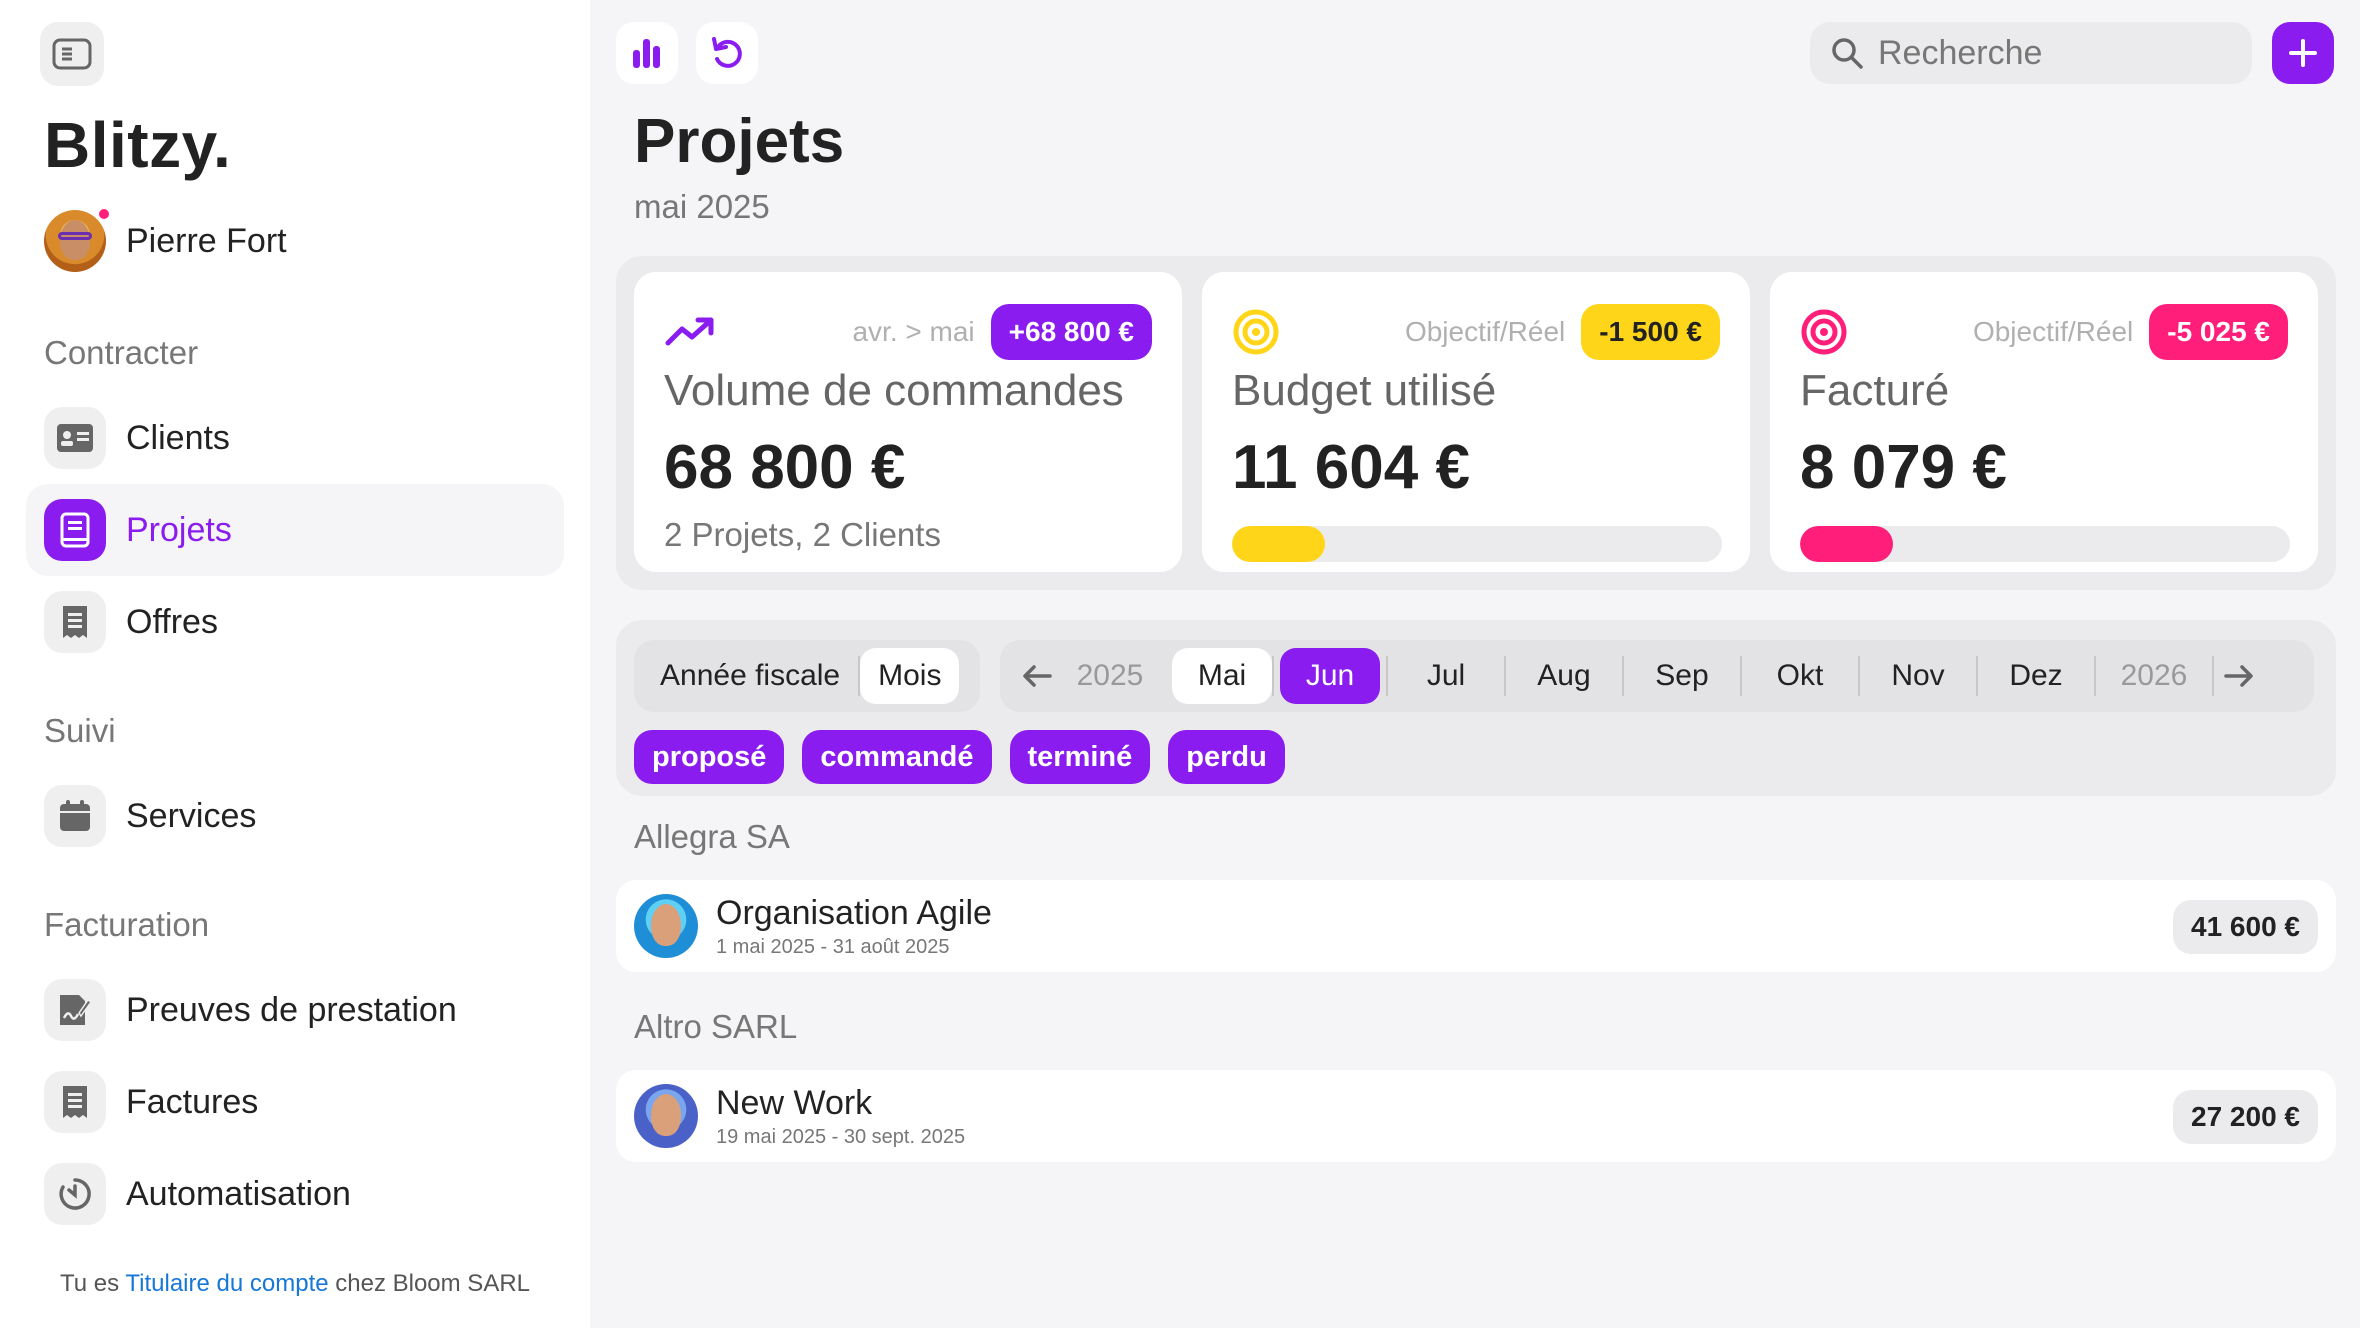 Image resolution: width=2360 pixels, height=1328 pixels. Describe the element at coordinates (1446, 676) in the screenshot. I see `month-jul: Jul` at that location.